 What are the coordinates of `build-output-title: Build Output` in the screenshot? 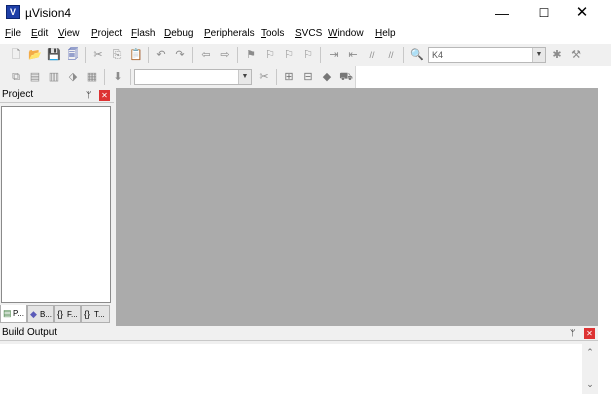 It's located at (30, 332).